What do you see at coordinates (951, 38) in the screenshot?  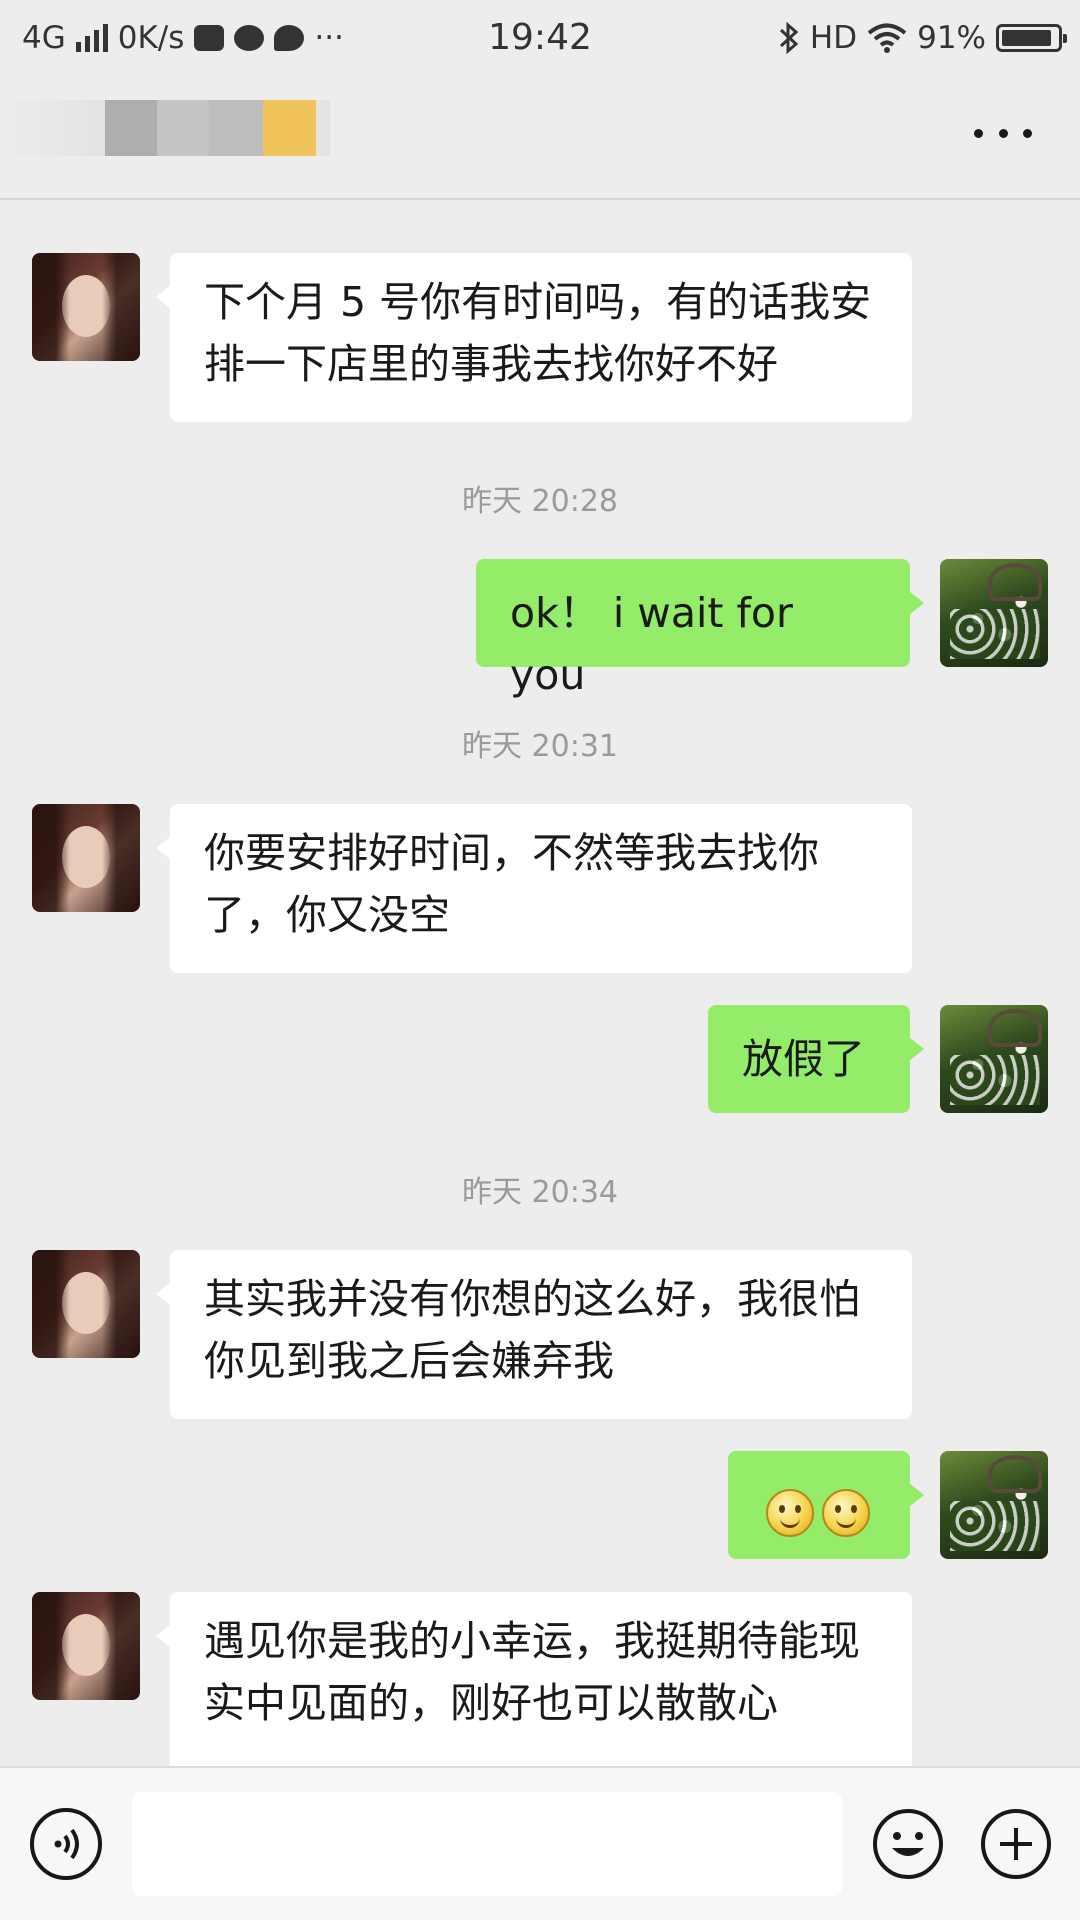 I see `battery-percent: 91%` at bounding box center [951, 38].